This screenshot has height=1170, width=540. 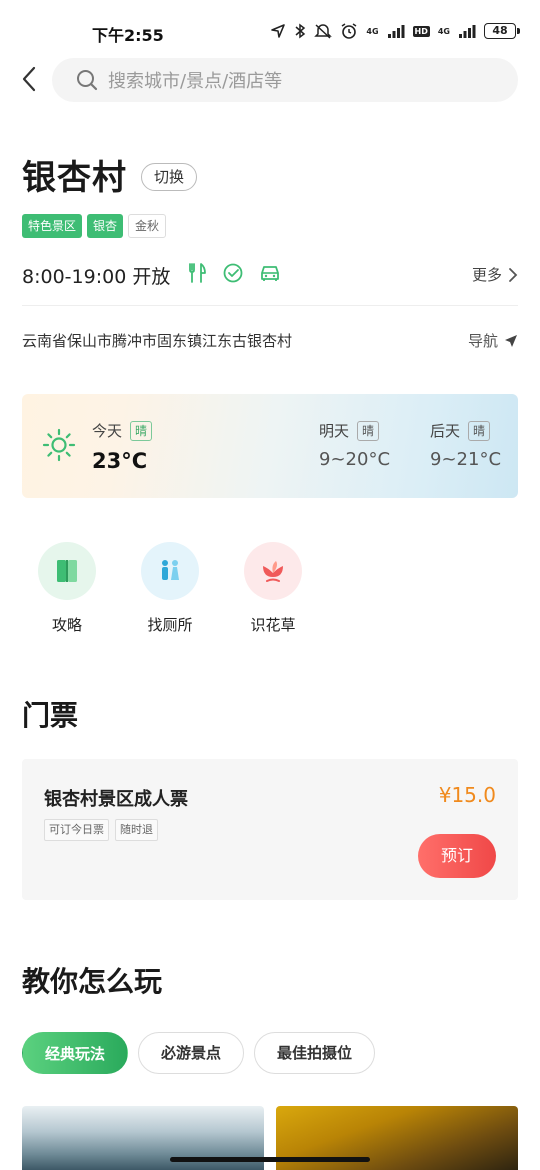 I want to click on place-tags: 特色景区 银杏 金秋, so click(x=94, y=226).